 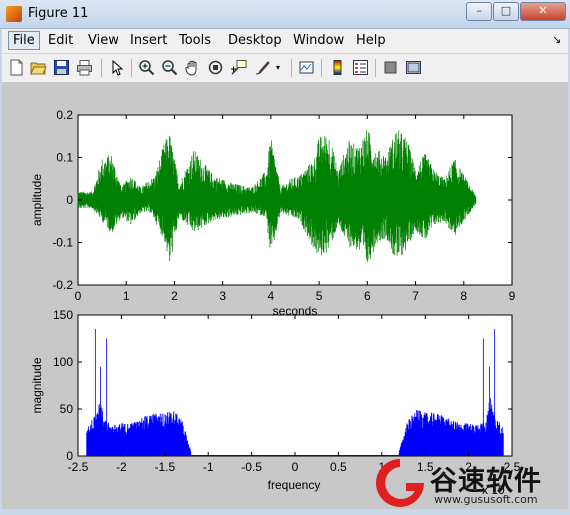 What do you see at coordinates (271, 296) in the screenshot?
I see `x-tick-label: 4` at bounding box center [271, 296].